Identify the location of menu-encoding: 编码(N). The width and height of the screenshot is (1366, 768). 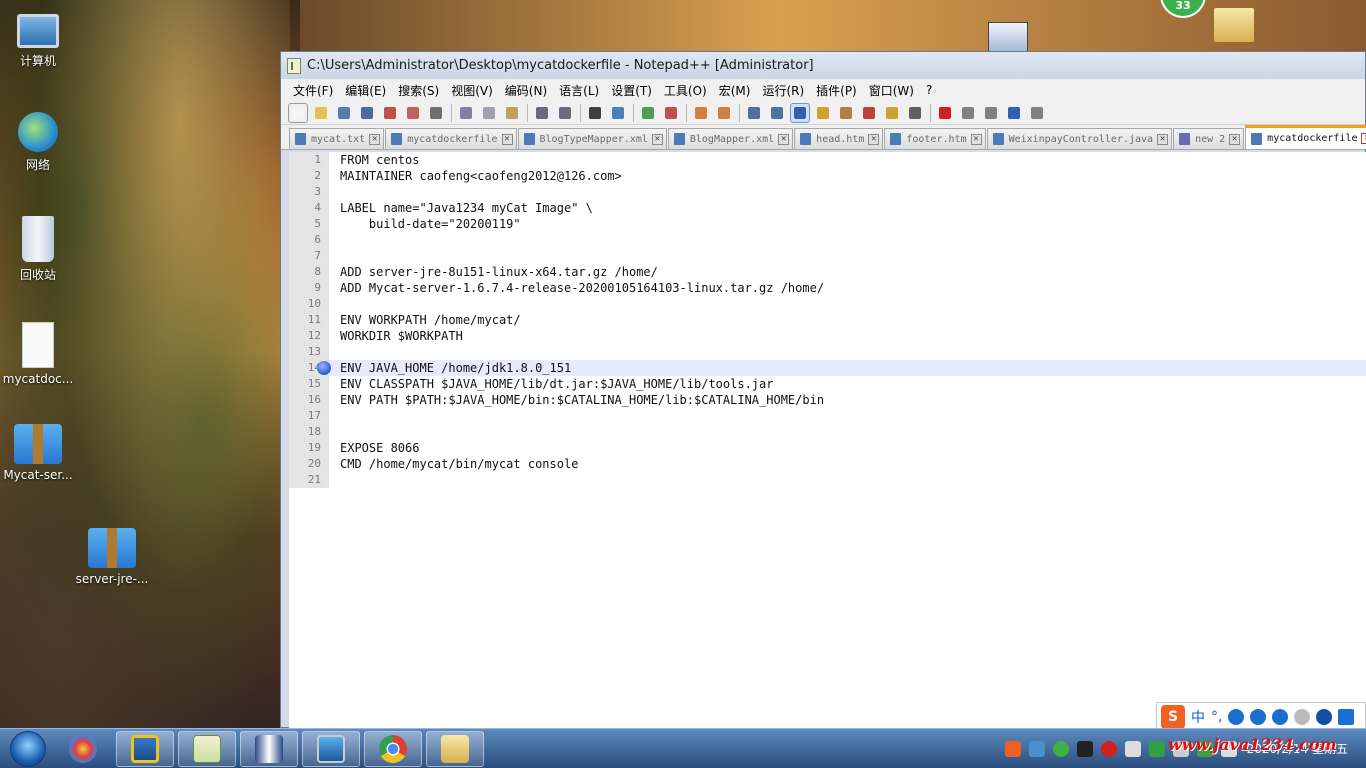
(526, 90).